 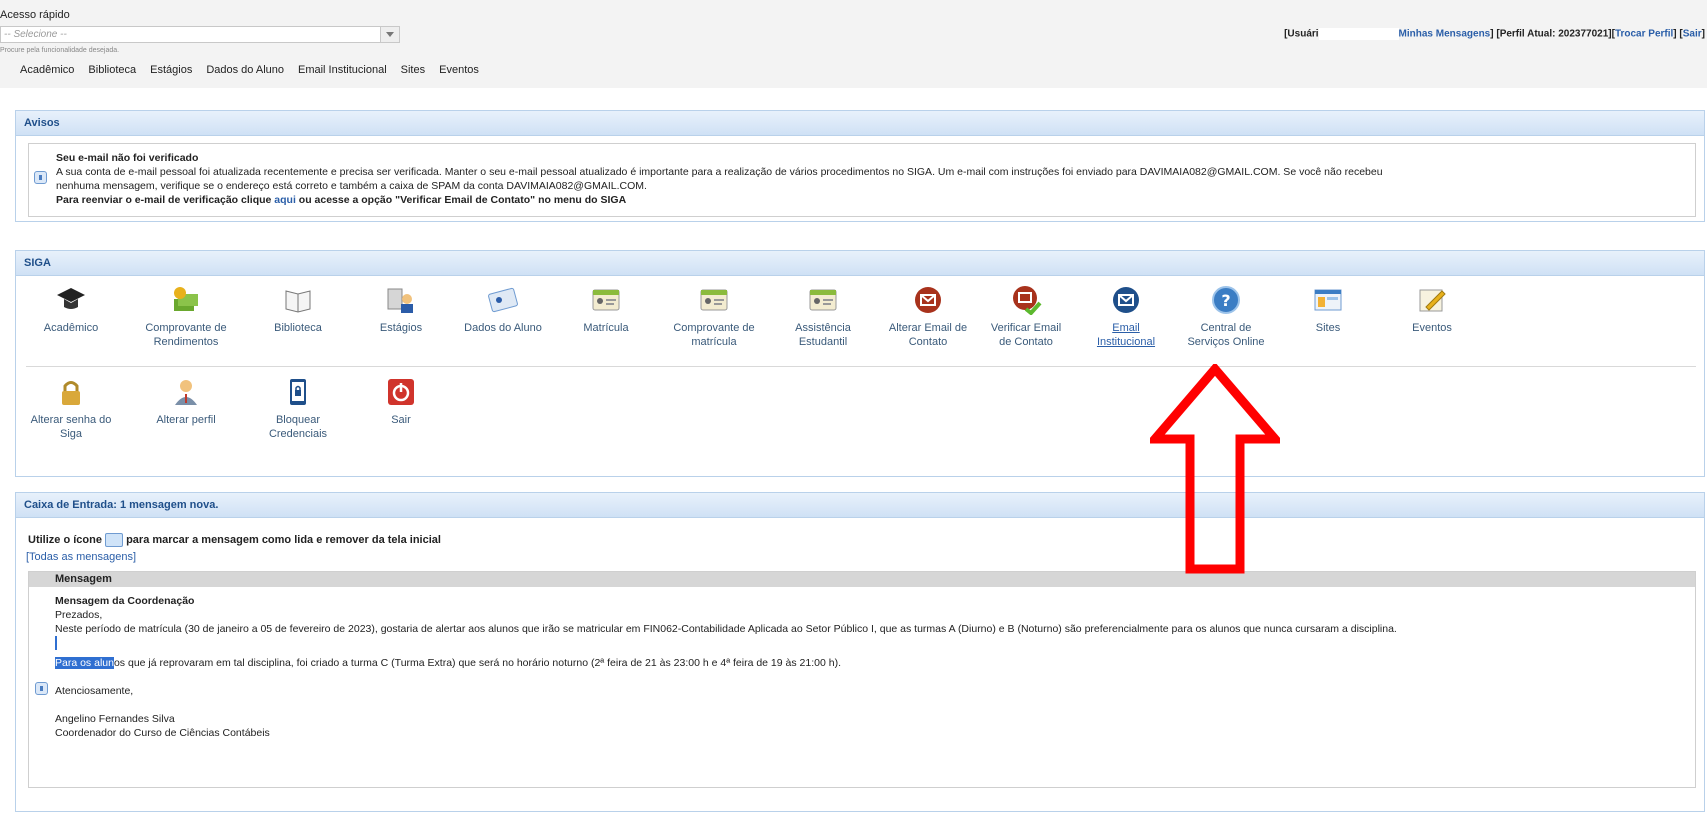 What do you see at coordinates (47, 70) in the screenshot?
I see `menu-item-academico: Acadêmico` at bounding box center [47, 70].